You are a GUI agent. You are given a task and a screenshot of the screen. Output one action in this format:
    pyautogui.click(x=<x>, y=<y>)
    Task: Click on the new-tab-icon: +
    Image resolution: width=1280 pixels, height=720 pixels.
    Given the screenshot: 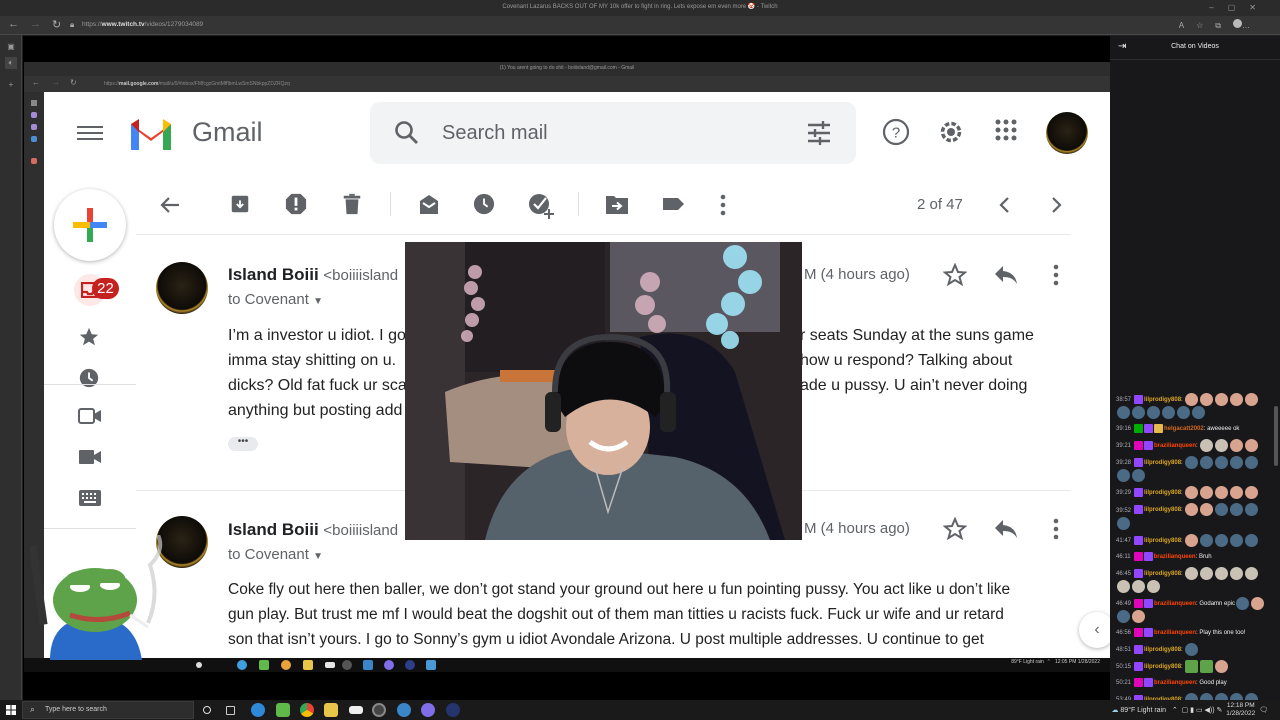 What is the action you would take?
    pyautogui.click(x=11, y=85)
    